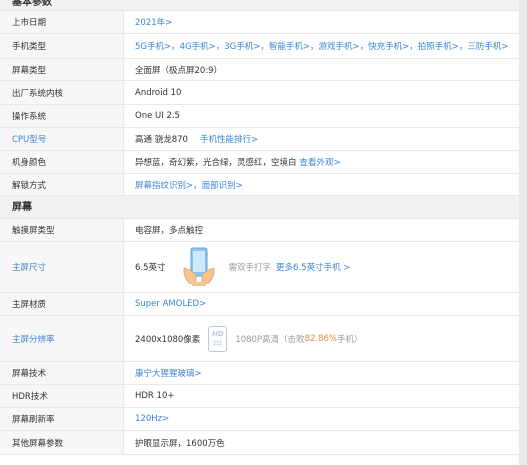 The width and height of the screenshot is (527, 465). What do you see at coordinates (259, 207) in the screenshot?
I see `section-screen: 屏幕` at bounding box center [259, 207].